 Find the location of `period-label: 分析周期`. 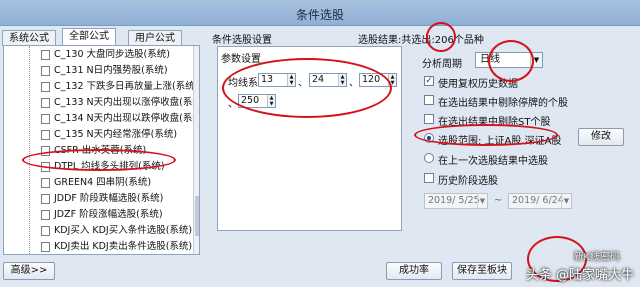

period-label: 分析周期 is located at coordinates (442, 64).